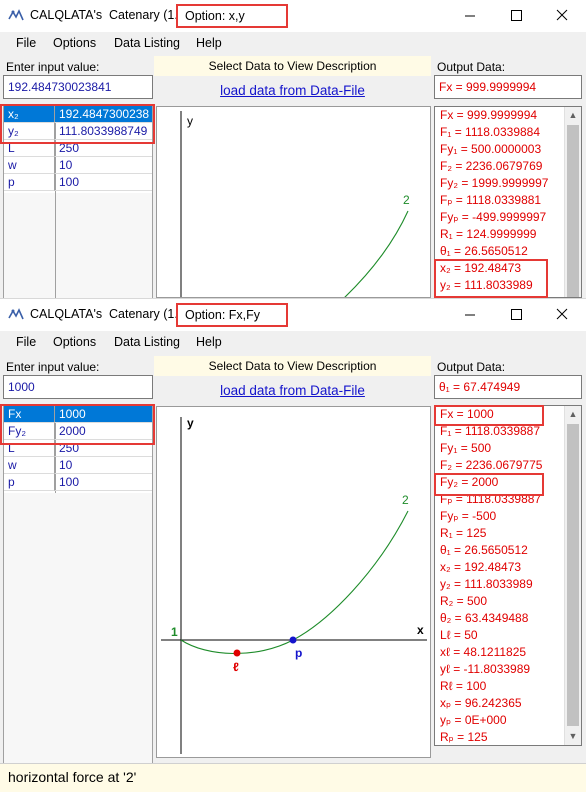  What do you see at coordinates (508, 149) in the screenshot?
I see `output-list-item: Fy₁ = 500.0000003` at bounding box center [508, 149].